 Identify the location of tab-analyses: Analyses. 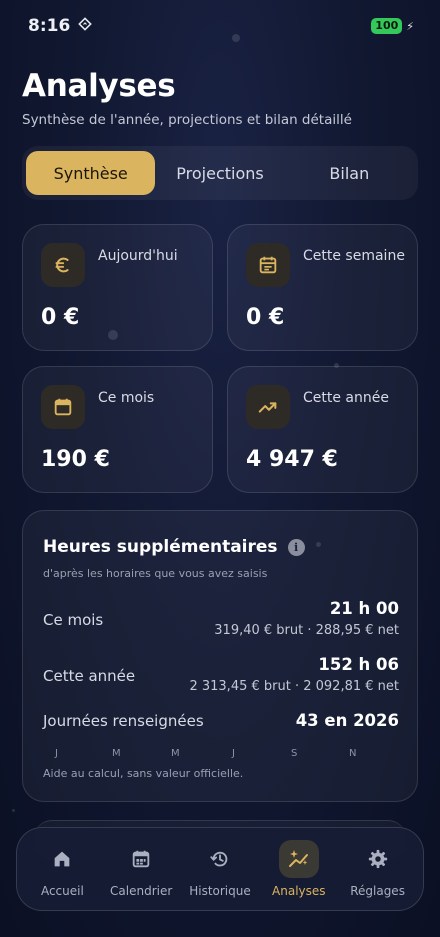
(299, 869).